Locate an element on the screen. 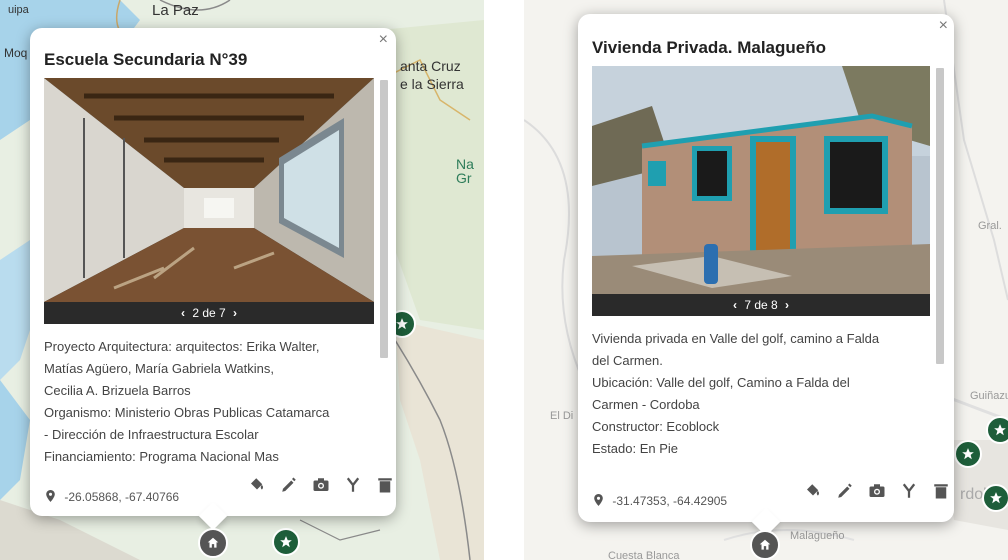  map-label-west: El Di is located at coordinates (562, 416).